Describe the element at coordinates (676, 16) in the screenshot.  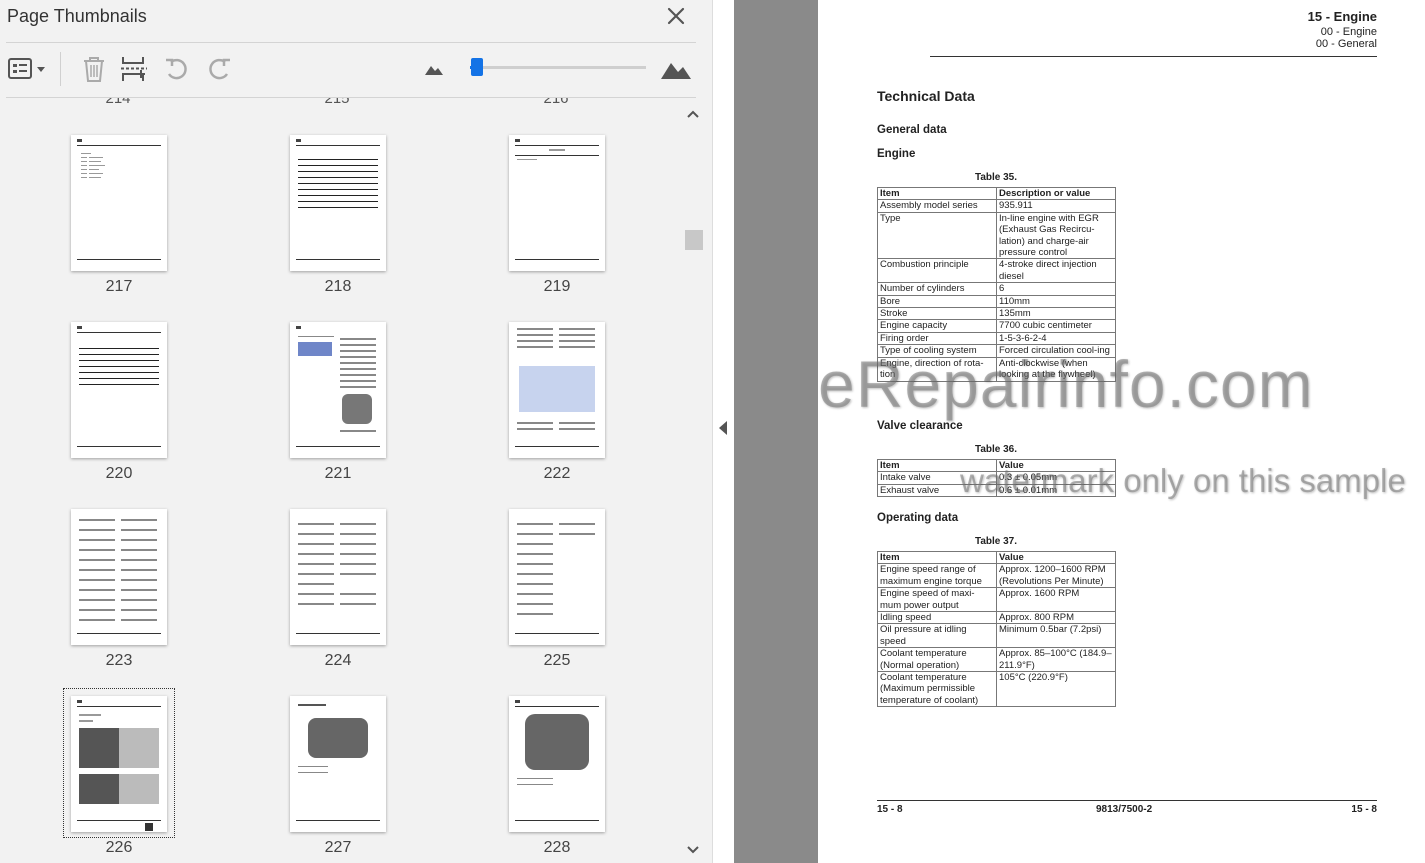
I see `close-panel-button` at that location.